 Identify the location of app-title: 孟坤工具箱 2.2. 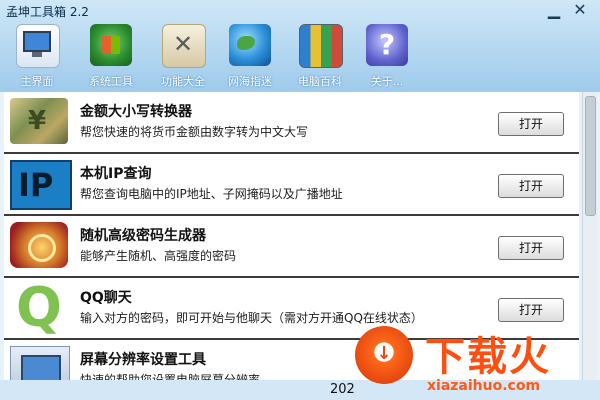
(47, 12).